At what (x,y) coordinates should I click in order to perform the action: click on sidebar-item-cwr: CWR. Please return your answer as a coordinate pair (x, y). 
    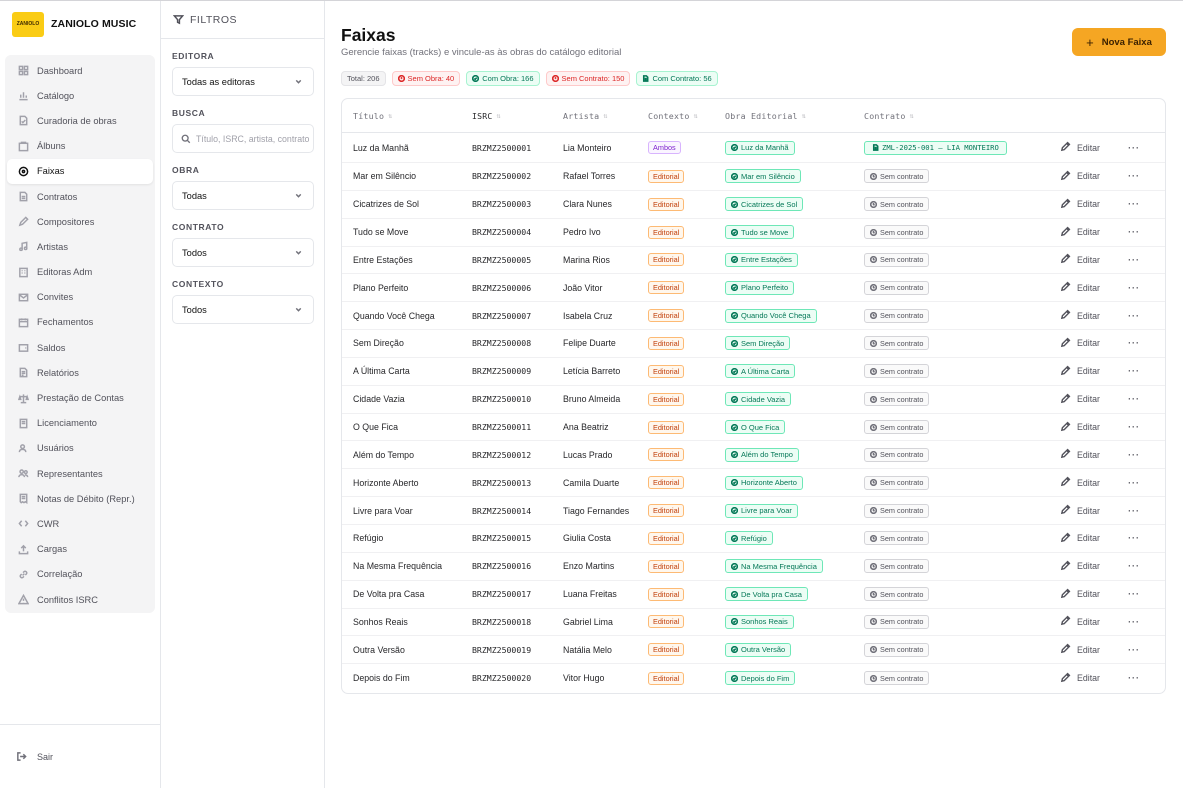
    Looking at the image, I should click on (80, 523).